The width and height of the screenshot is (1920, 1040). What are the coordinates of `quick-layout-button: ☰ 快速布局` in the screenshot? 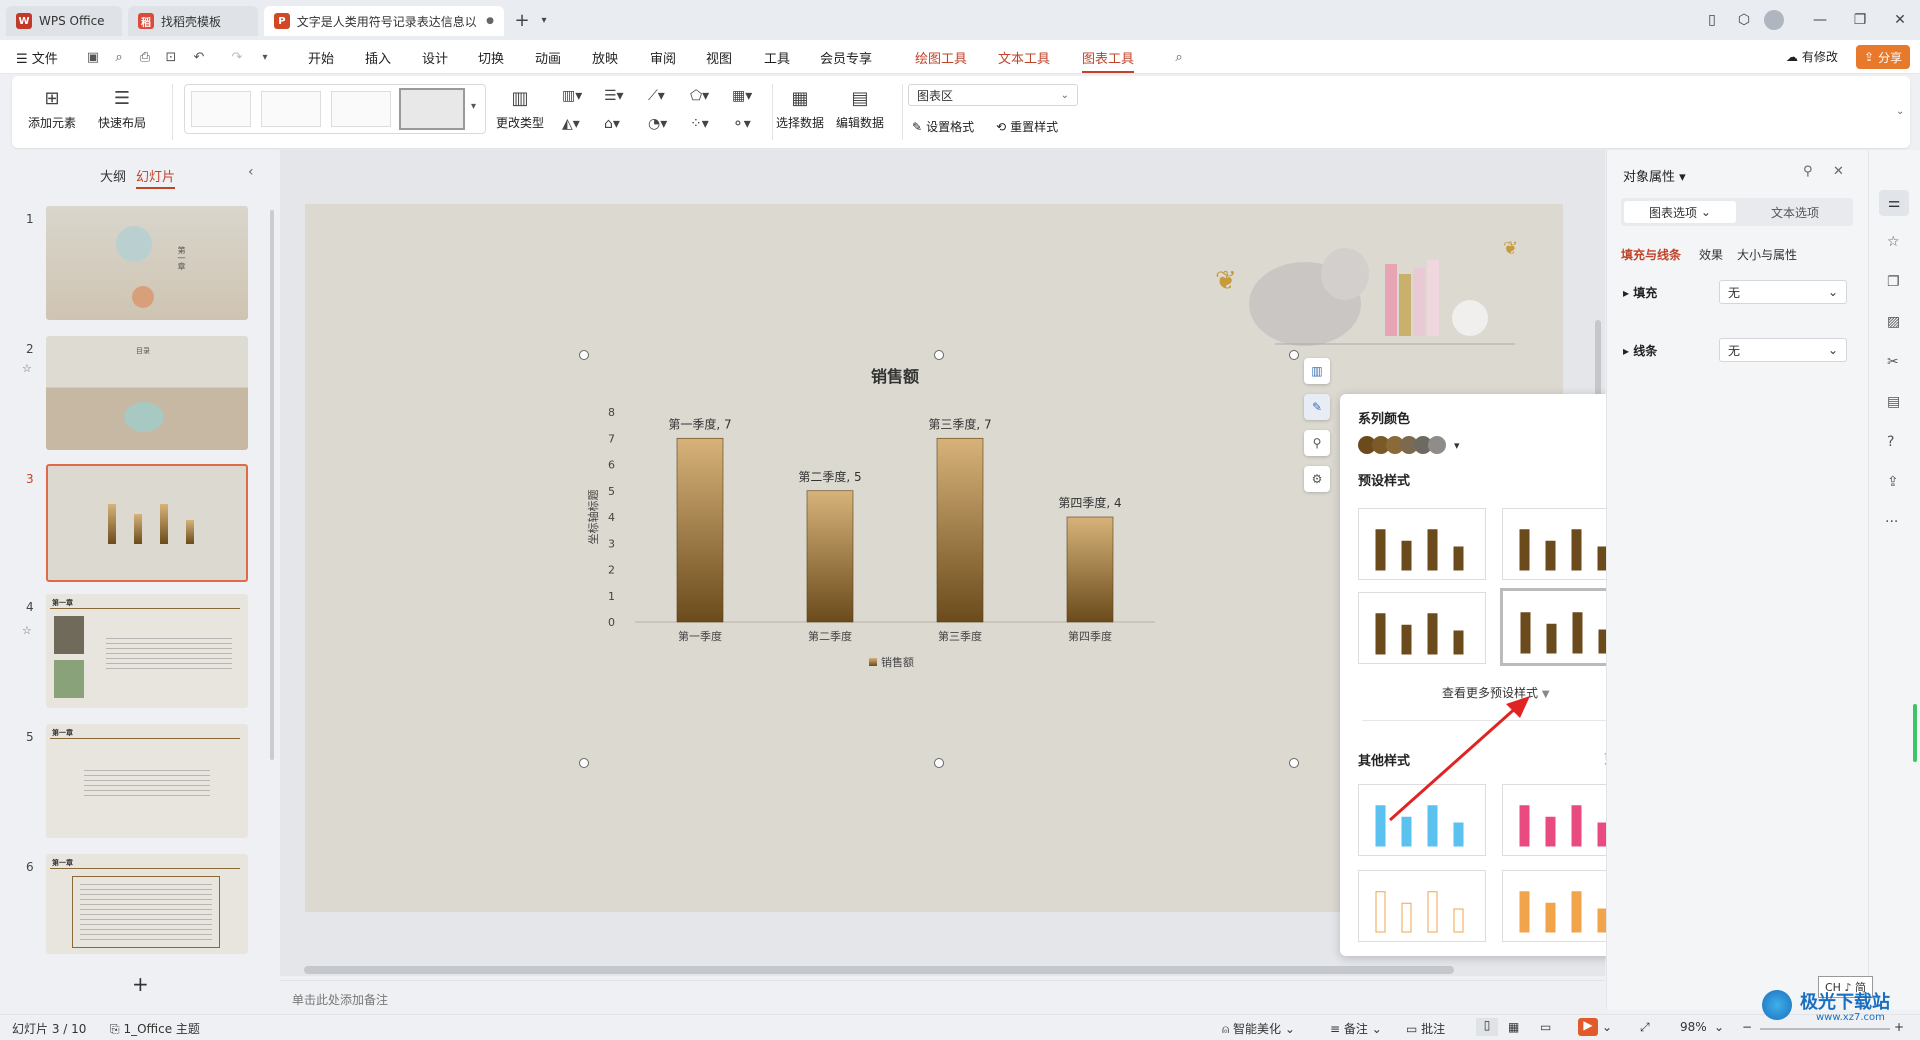 It's located at (122, 108).